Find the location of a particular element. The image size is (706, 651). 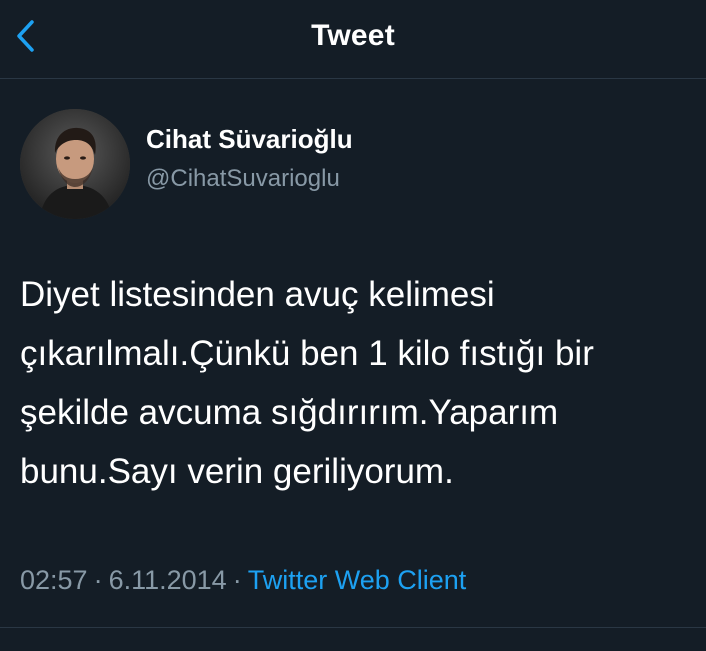

divider is located at coordinates (353, 627).